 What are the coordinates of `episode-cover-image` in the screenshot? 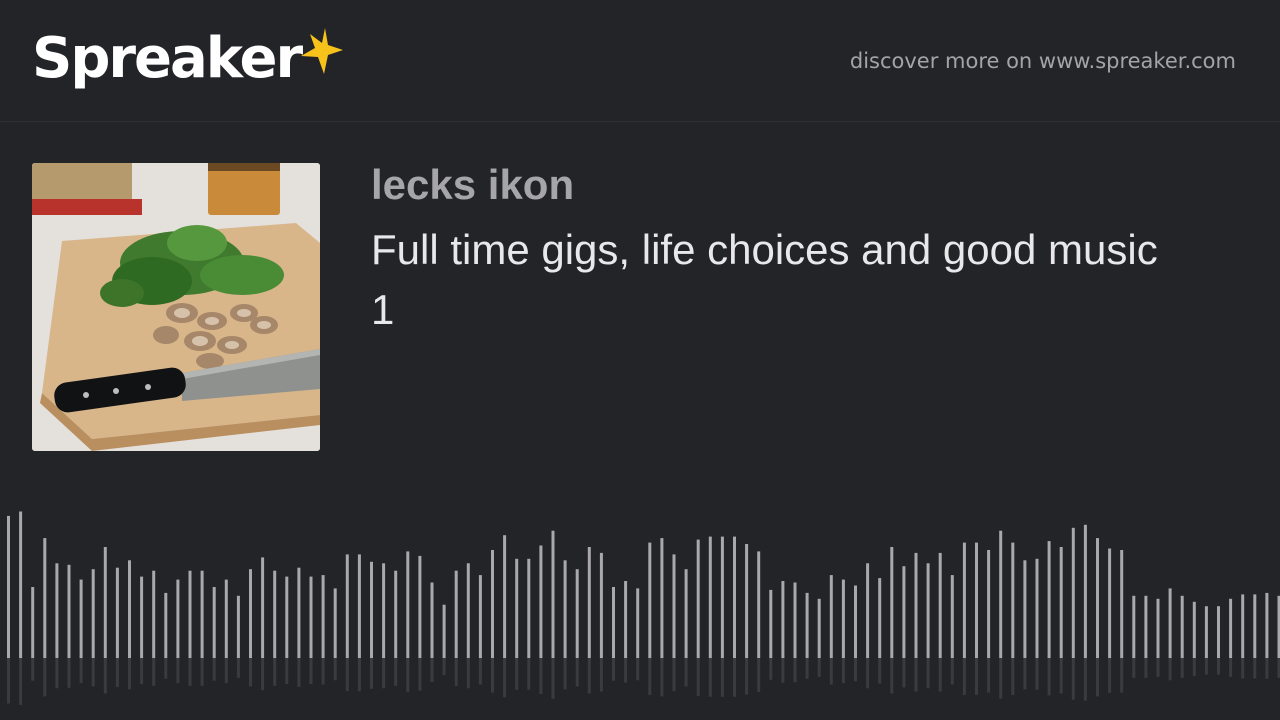 It's located at (176, 307).